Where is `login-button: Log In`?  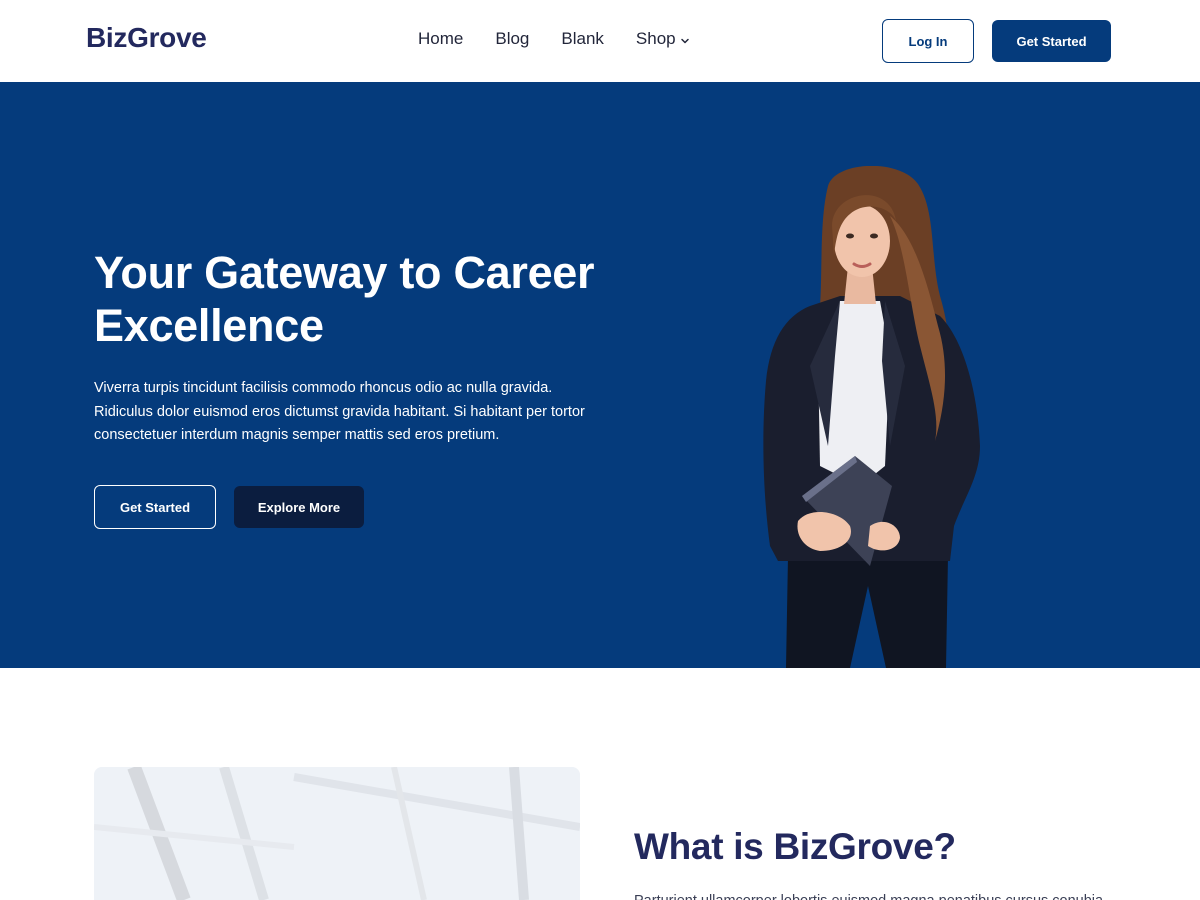 login-button: Log In is located at coordinates (928, 41).